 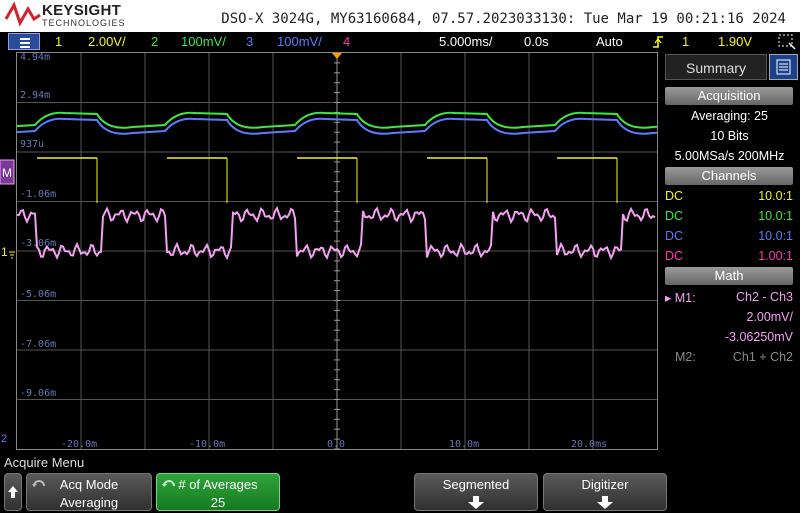 I want to click on up-arrow-icon, so click(x=13, y=492).